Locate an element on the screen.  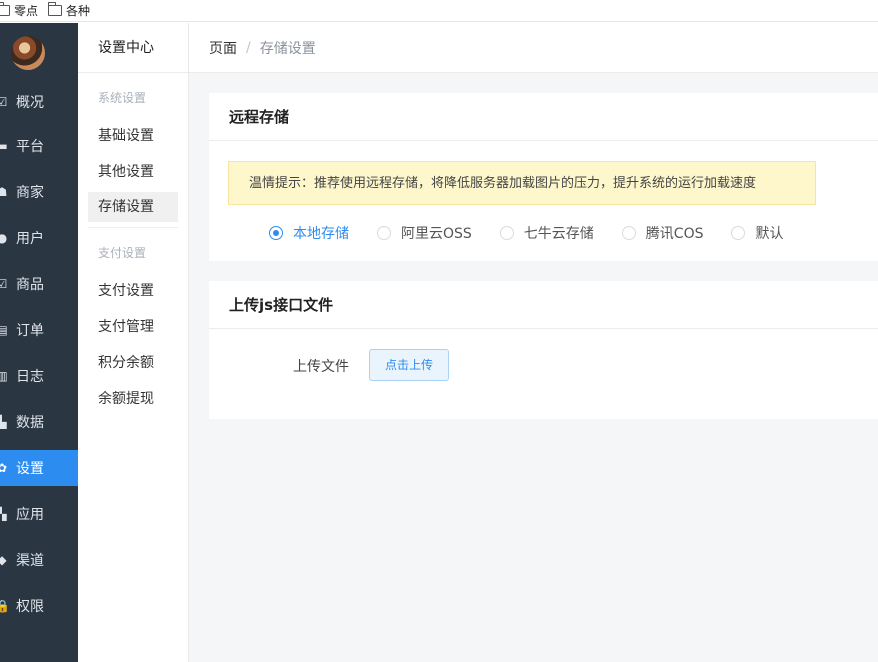
apps-icon: ▚ is located at coordinates (3, 514).